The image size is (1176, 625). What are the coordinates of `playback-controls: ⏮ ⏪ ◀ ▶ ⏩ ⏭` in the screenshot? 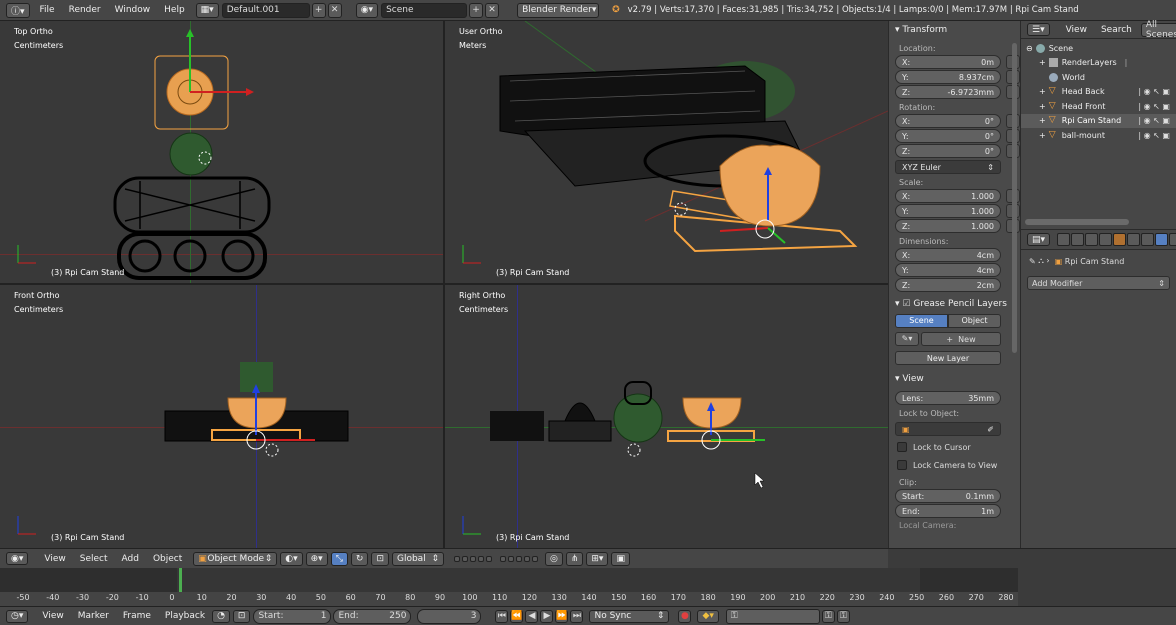 It's located at (538, 616).